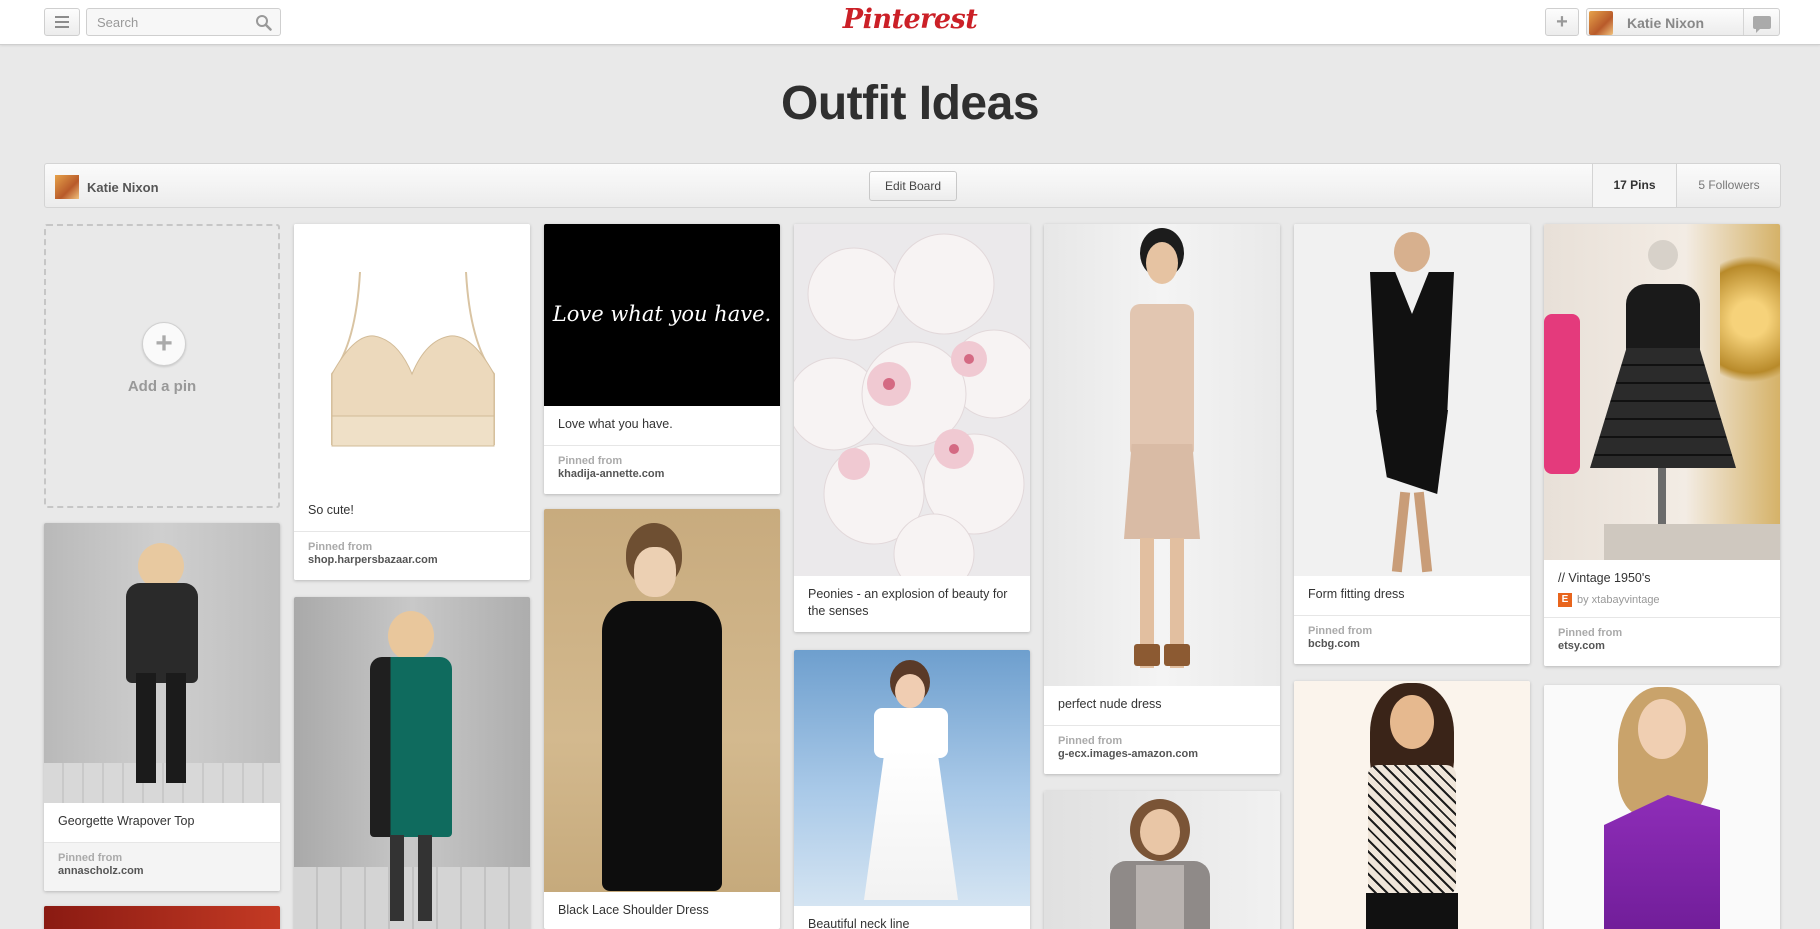 This screenshot has height=929, width=1820. Describe the element at coordinates (1110, 704) in the screenshot. I see `pin-description: perfect nude dress` at that location.